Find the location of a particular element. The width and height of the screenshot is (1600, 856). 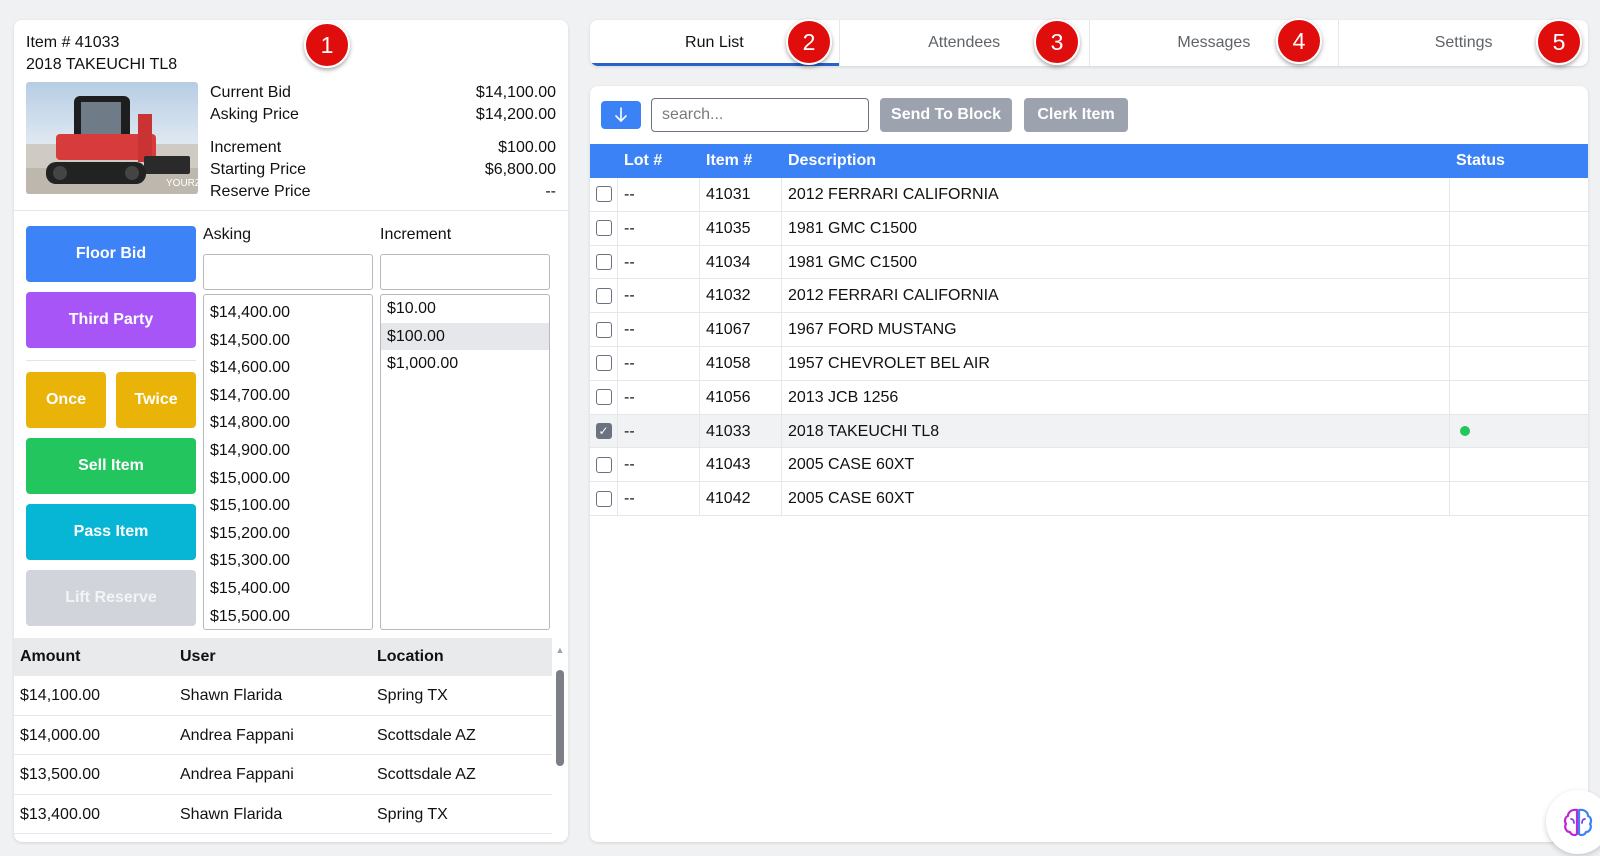

price-label: Reserve Price is located at coordinates (260, 191).